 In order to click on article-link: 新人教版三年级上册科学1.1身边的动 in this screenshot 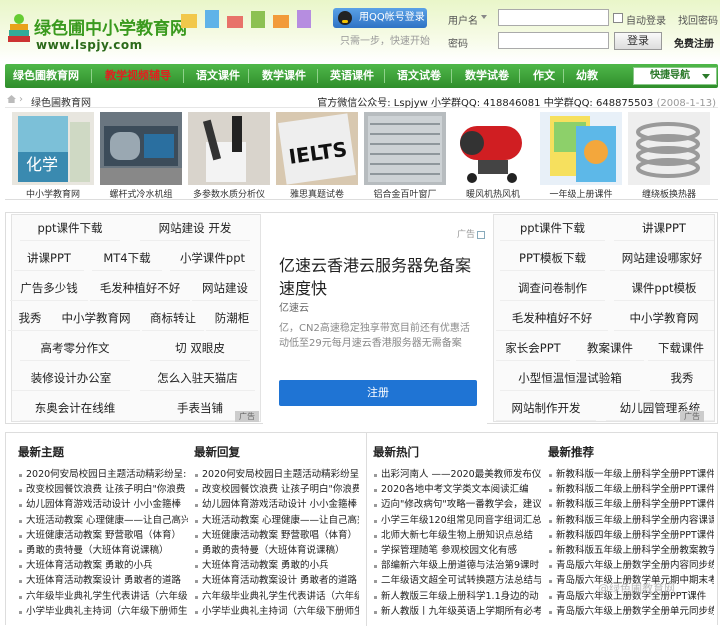, I will do `click(457, 596)`.